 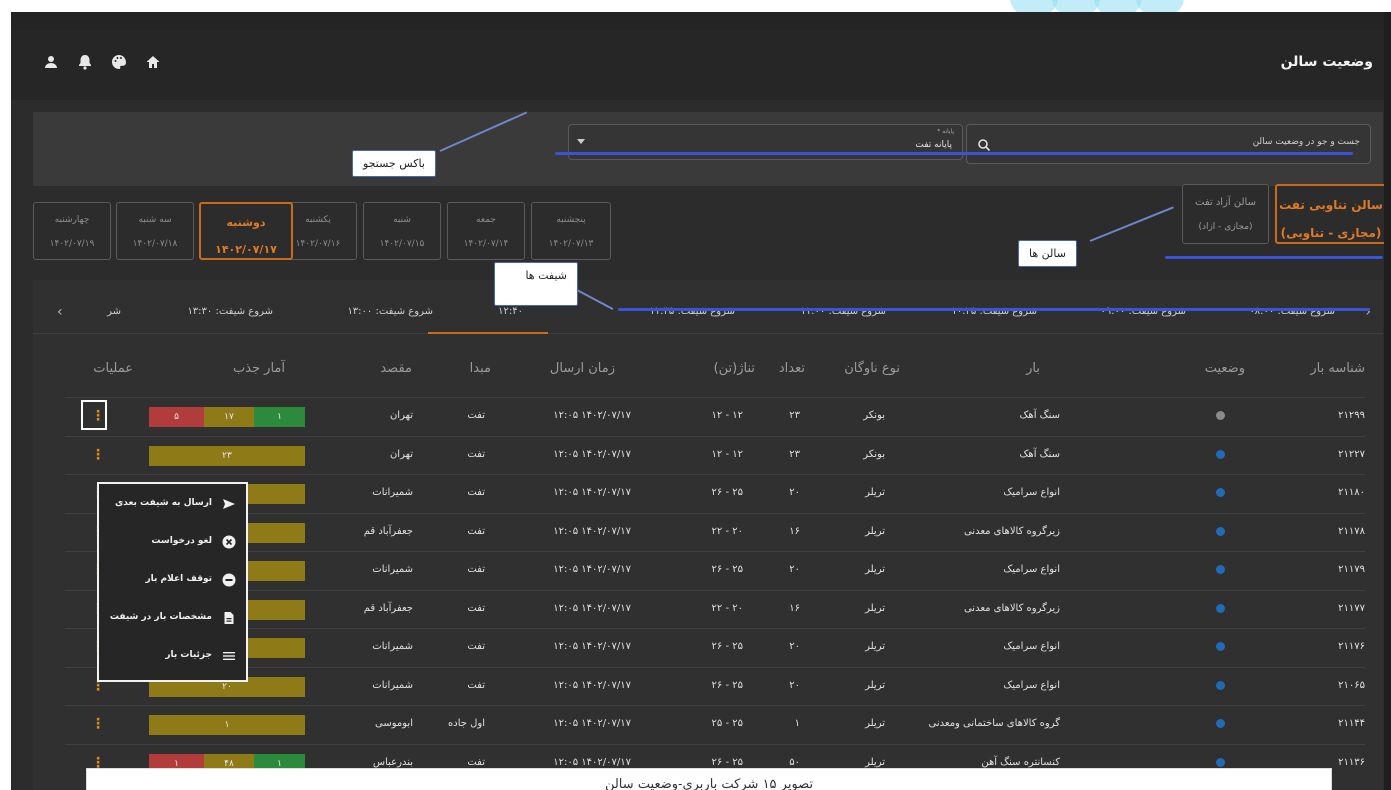 I want to click on user-icon, so click(x=51, y=62).